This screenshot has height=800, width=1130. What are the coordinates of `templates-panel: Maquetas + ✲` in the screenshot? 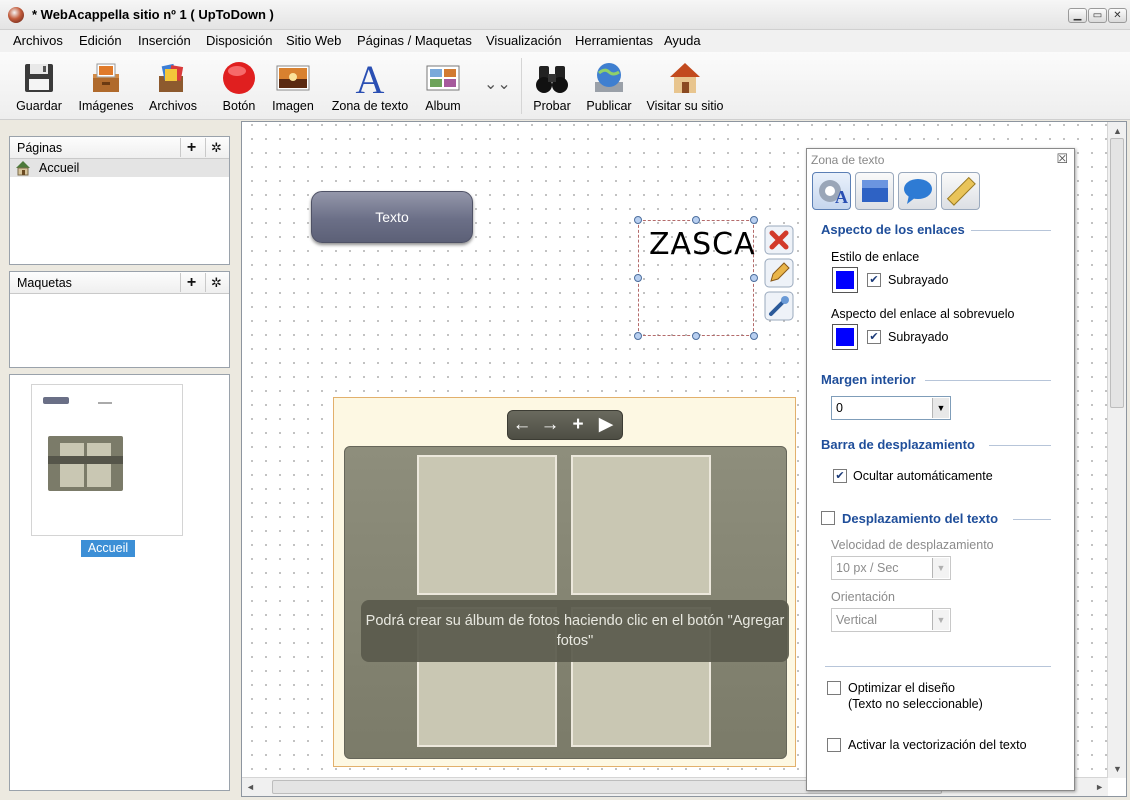 It's located at (119, 319).